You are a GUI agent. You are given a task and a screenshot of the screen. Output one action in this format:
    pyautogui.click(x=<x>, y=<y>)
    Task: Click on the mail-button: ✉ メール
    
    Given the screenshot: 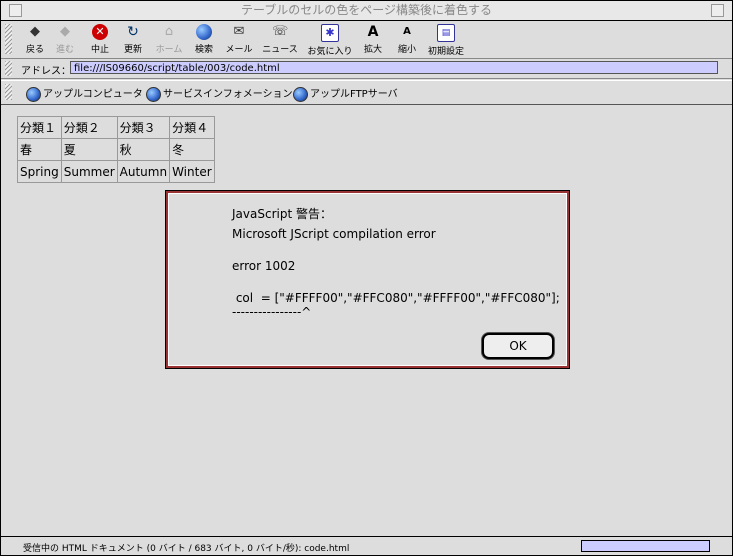 What is the action you would take?
    pyautogui.click(x=239, y=40)
    